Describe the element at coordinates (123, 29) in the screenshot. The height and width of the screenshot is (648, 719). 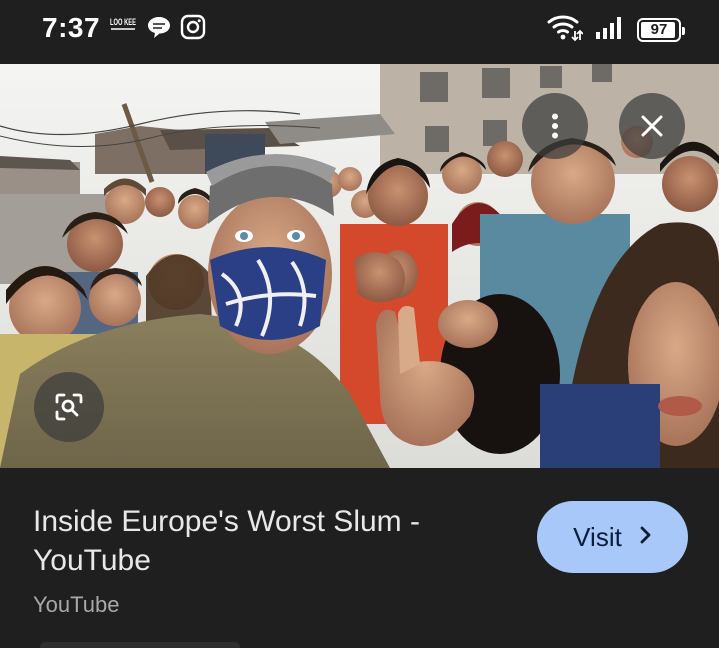
I see `lookee-icon: LOO KEE` at that location.